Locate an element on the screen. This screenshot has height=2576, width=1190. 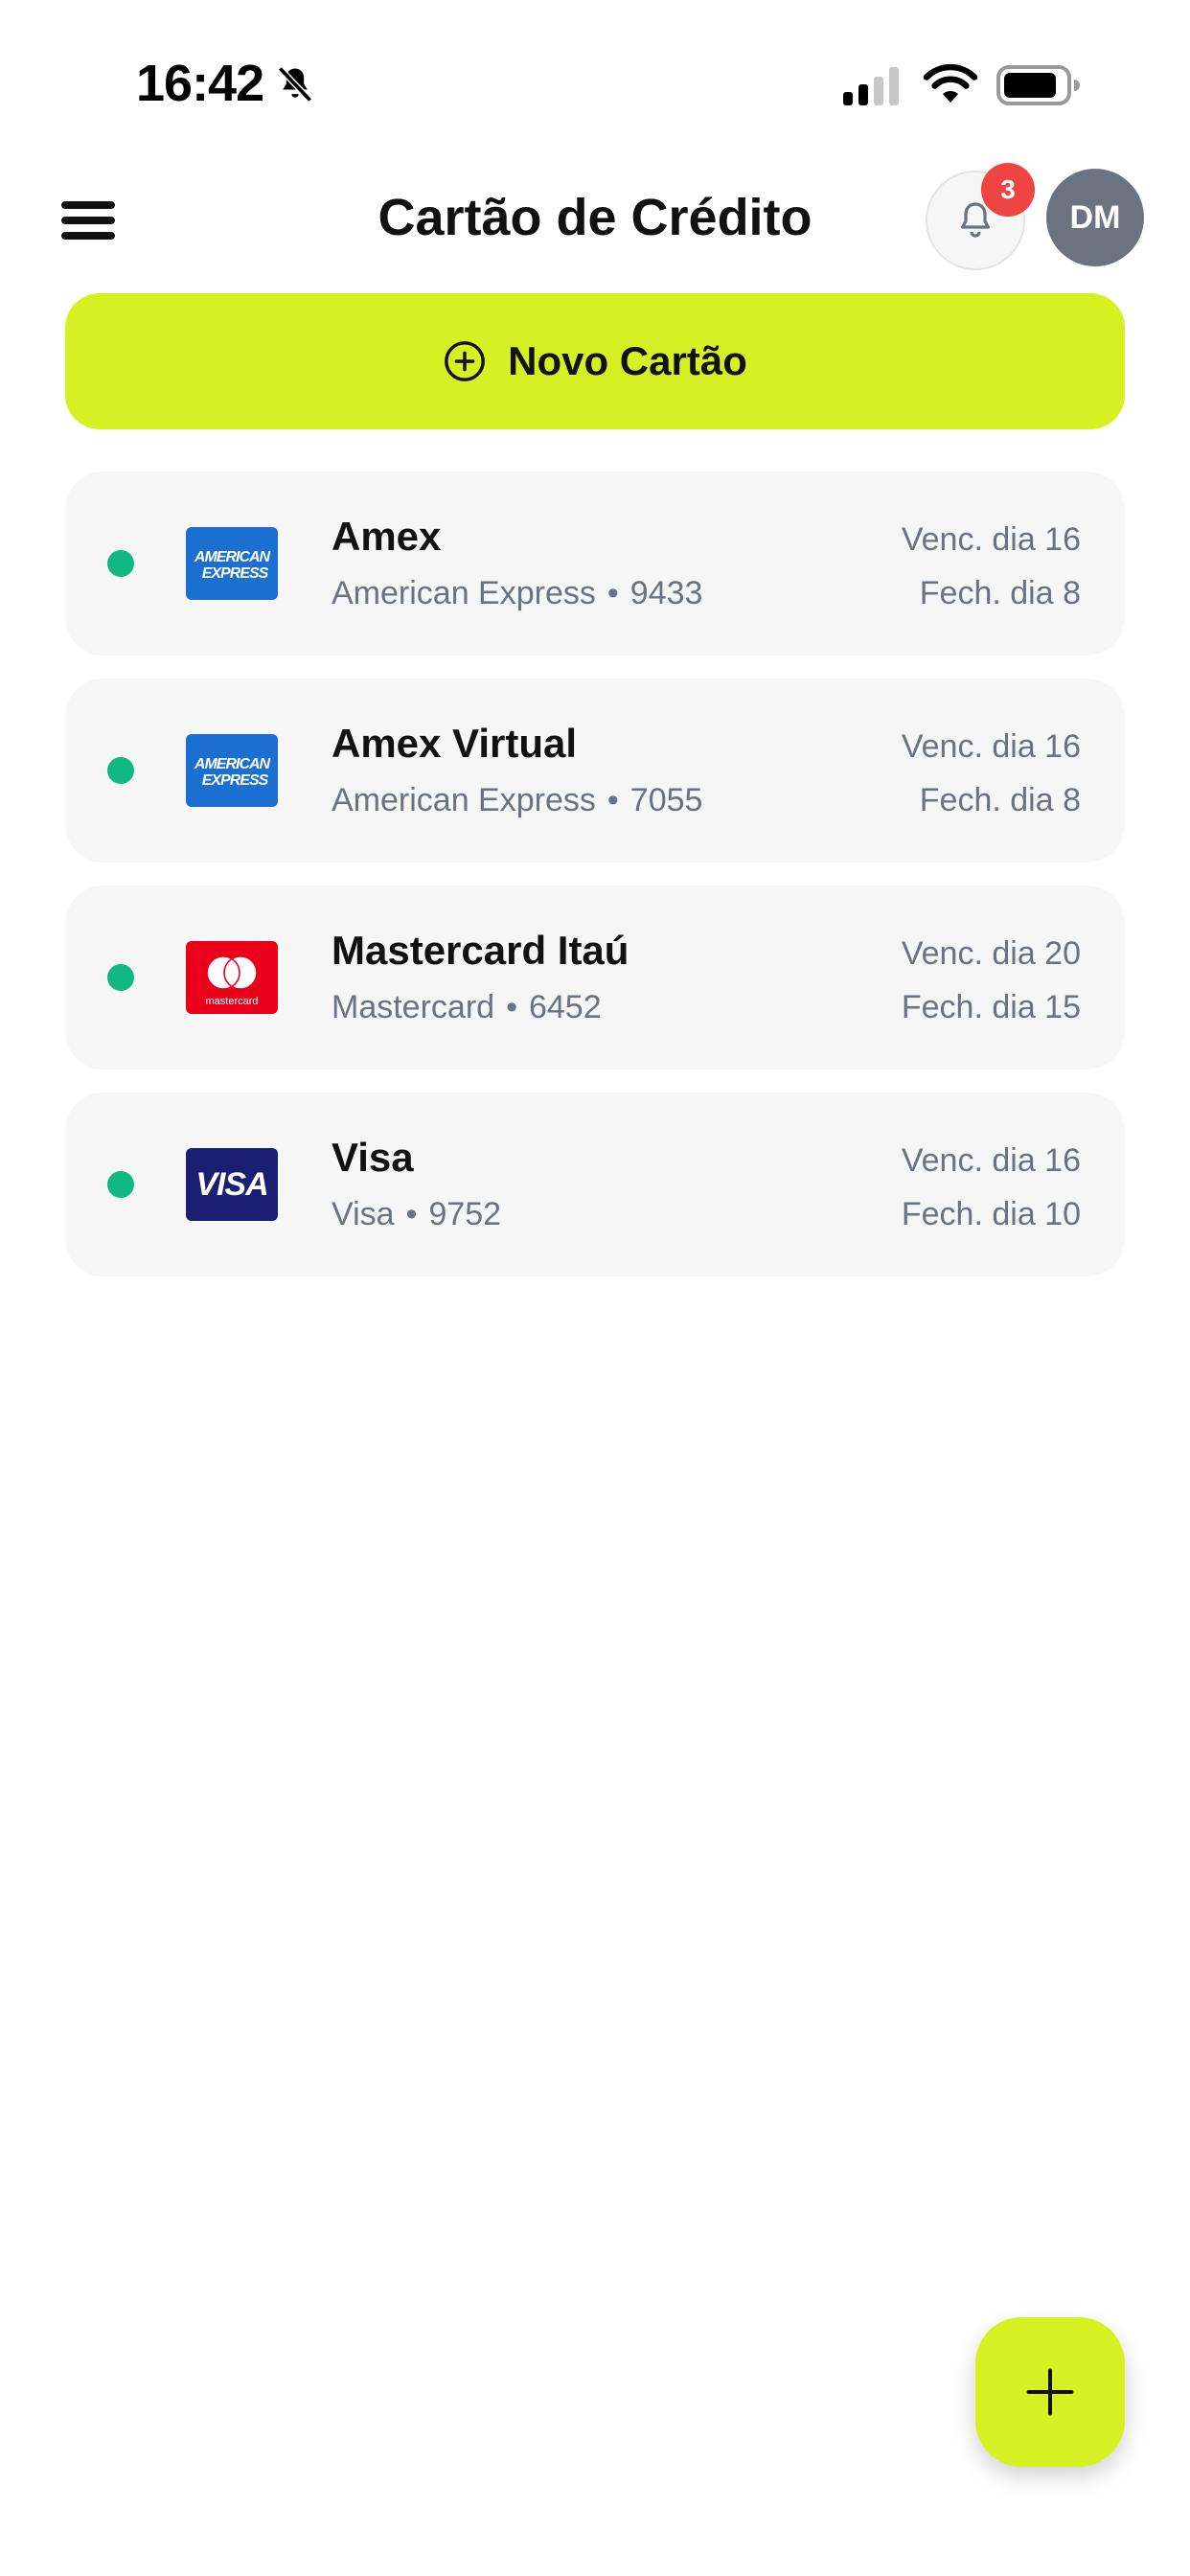
card-subtitle: Visa • 9752 is located at coordinates (417, 1214).